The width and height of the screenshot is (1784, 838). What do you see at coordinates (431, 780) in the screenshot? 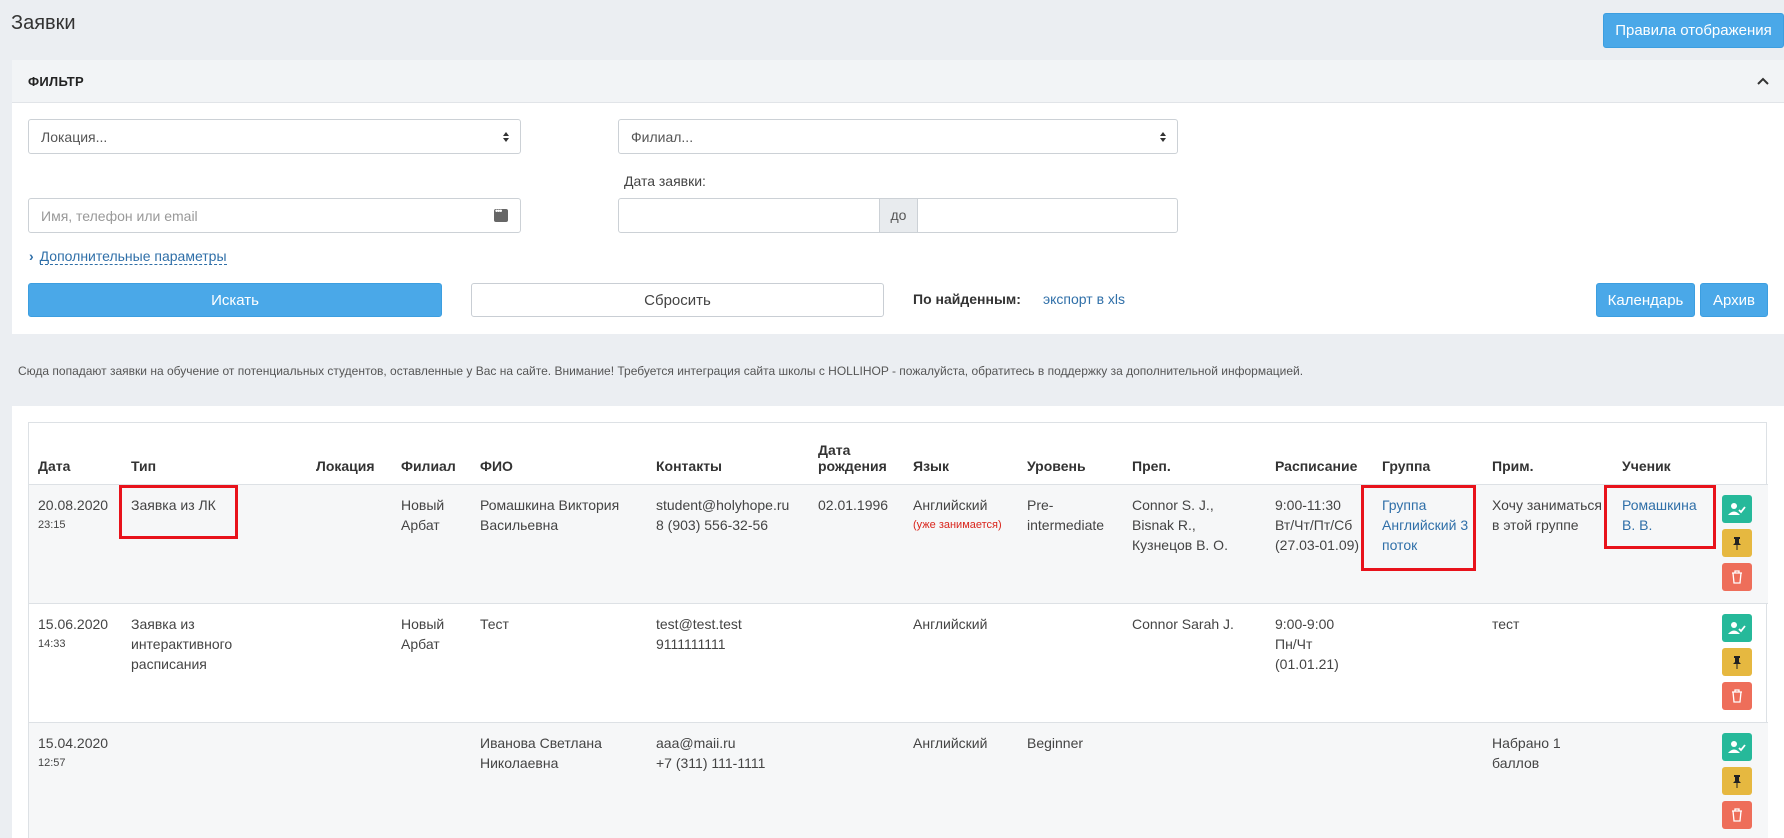
I see `row-branch` at bounding box center [431, 780].